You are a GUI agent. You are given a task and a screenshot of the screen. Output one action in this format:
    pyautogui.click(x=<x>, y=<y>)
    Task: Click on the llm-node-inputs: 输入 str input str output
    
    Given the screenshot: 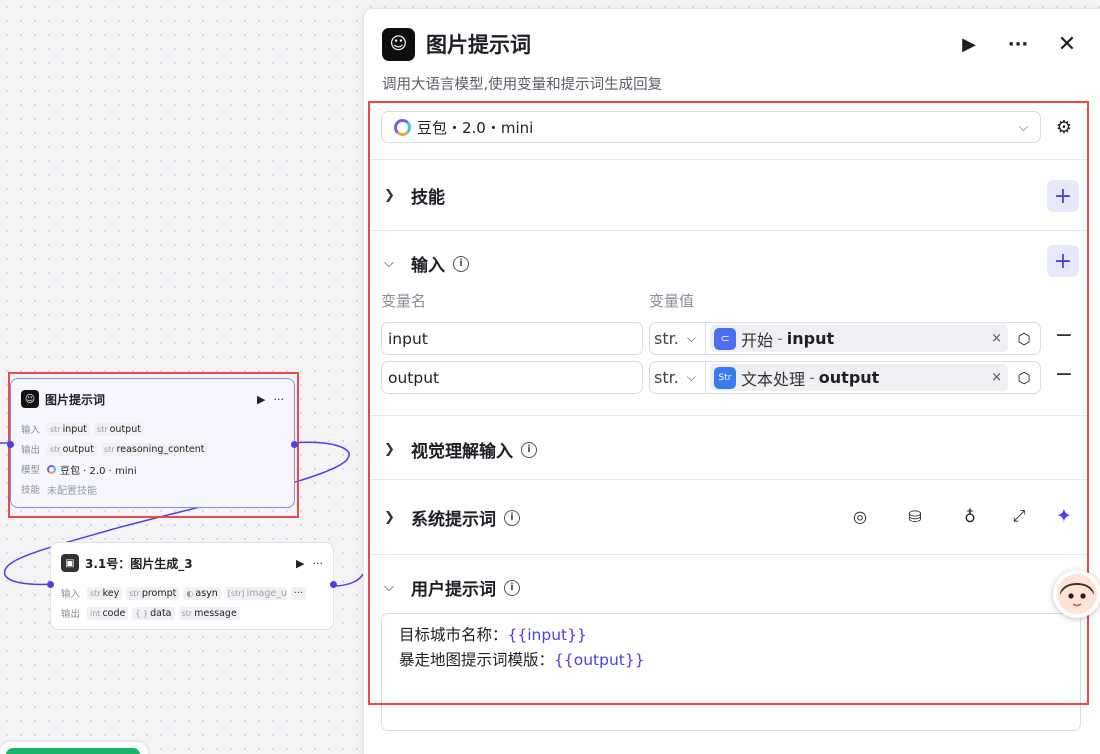 What is the action you would take?
    pyautogui.click(x=152, y=429)
    